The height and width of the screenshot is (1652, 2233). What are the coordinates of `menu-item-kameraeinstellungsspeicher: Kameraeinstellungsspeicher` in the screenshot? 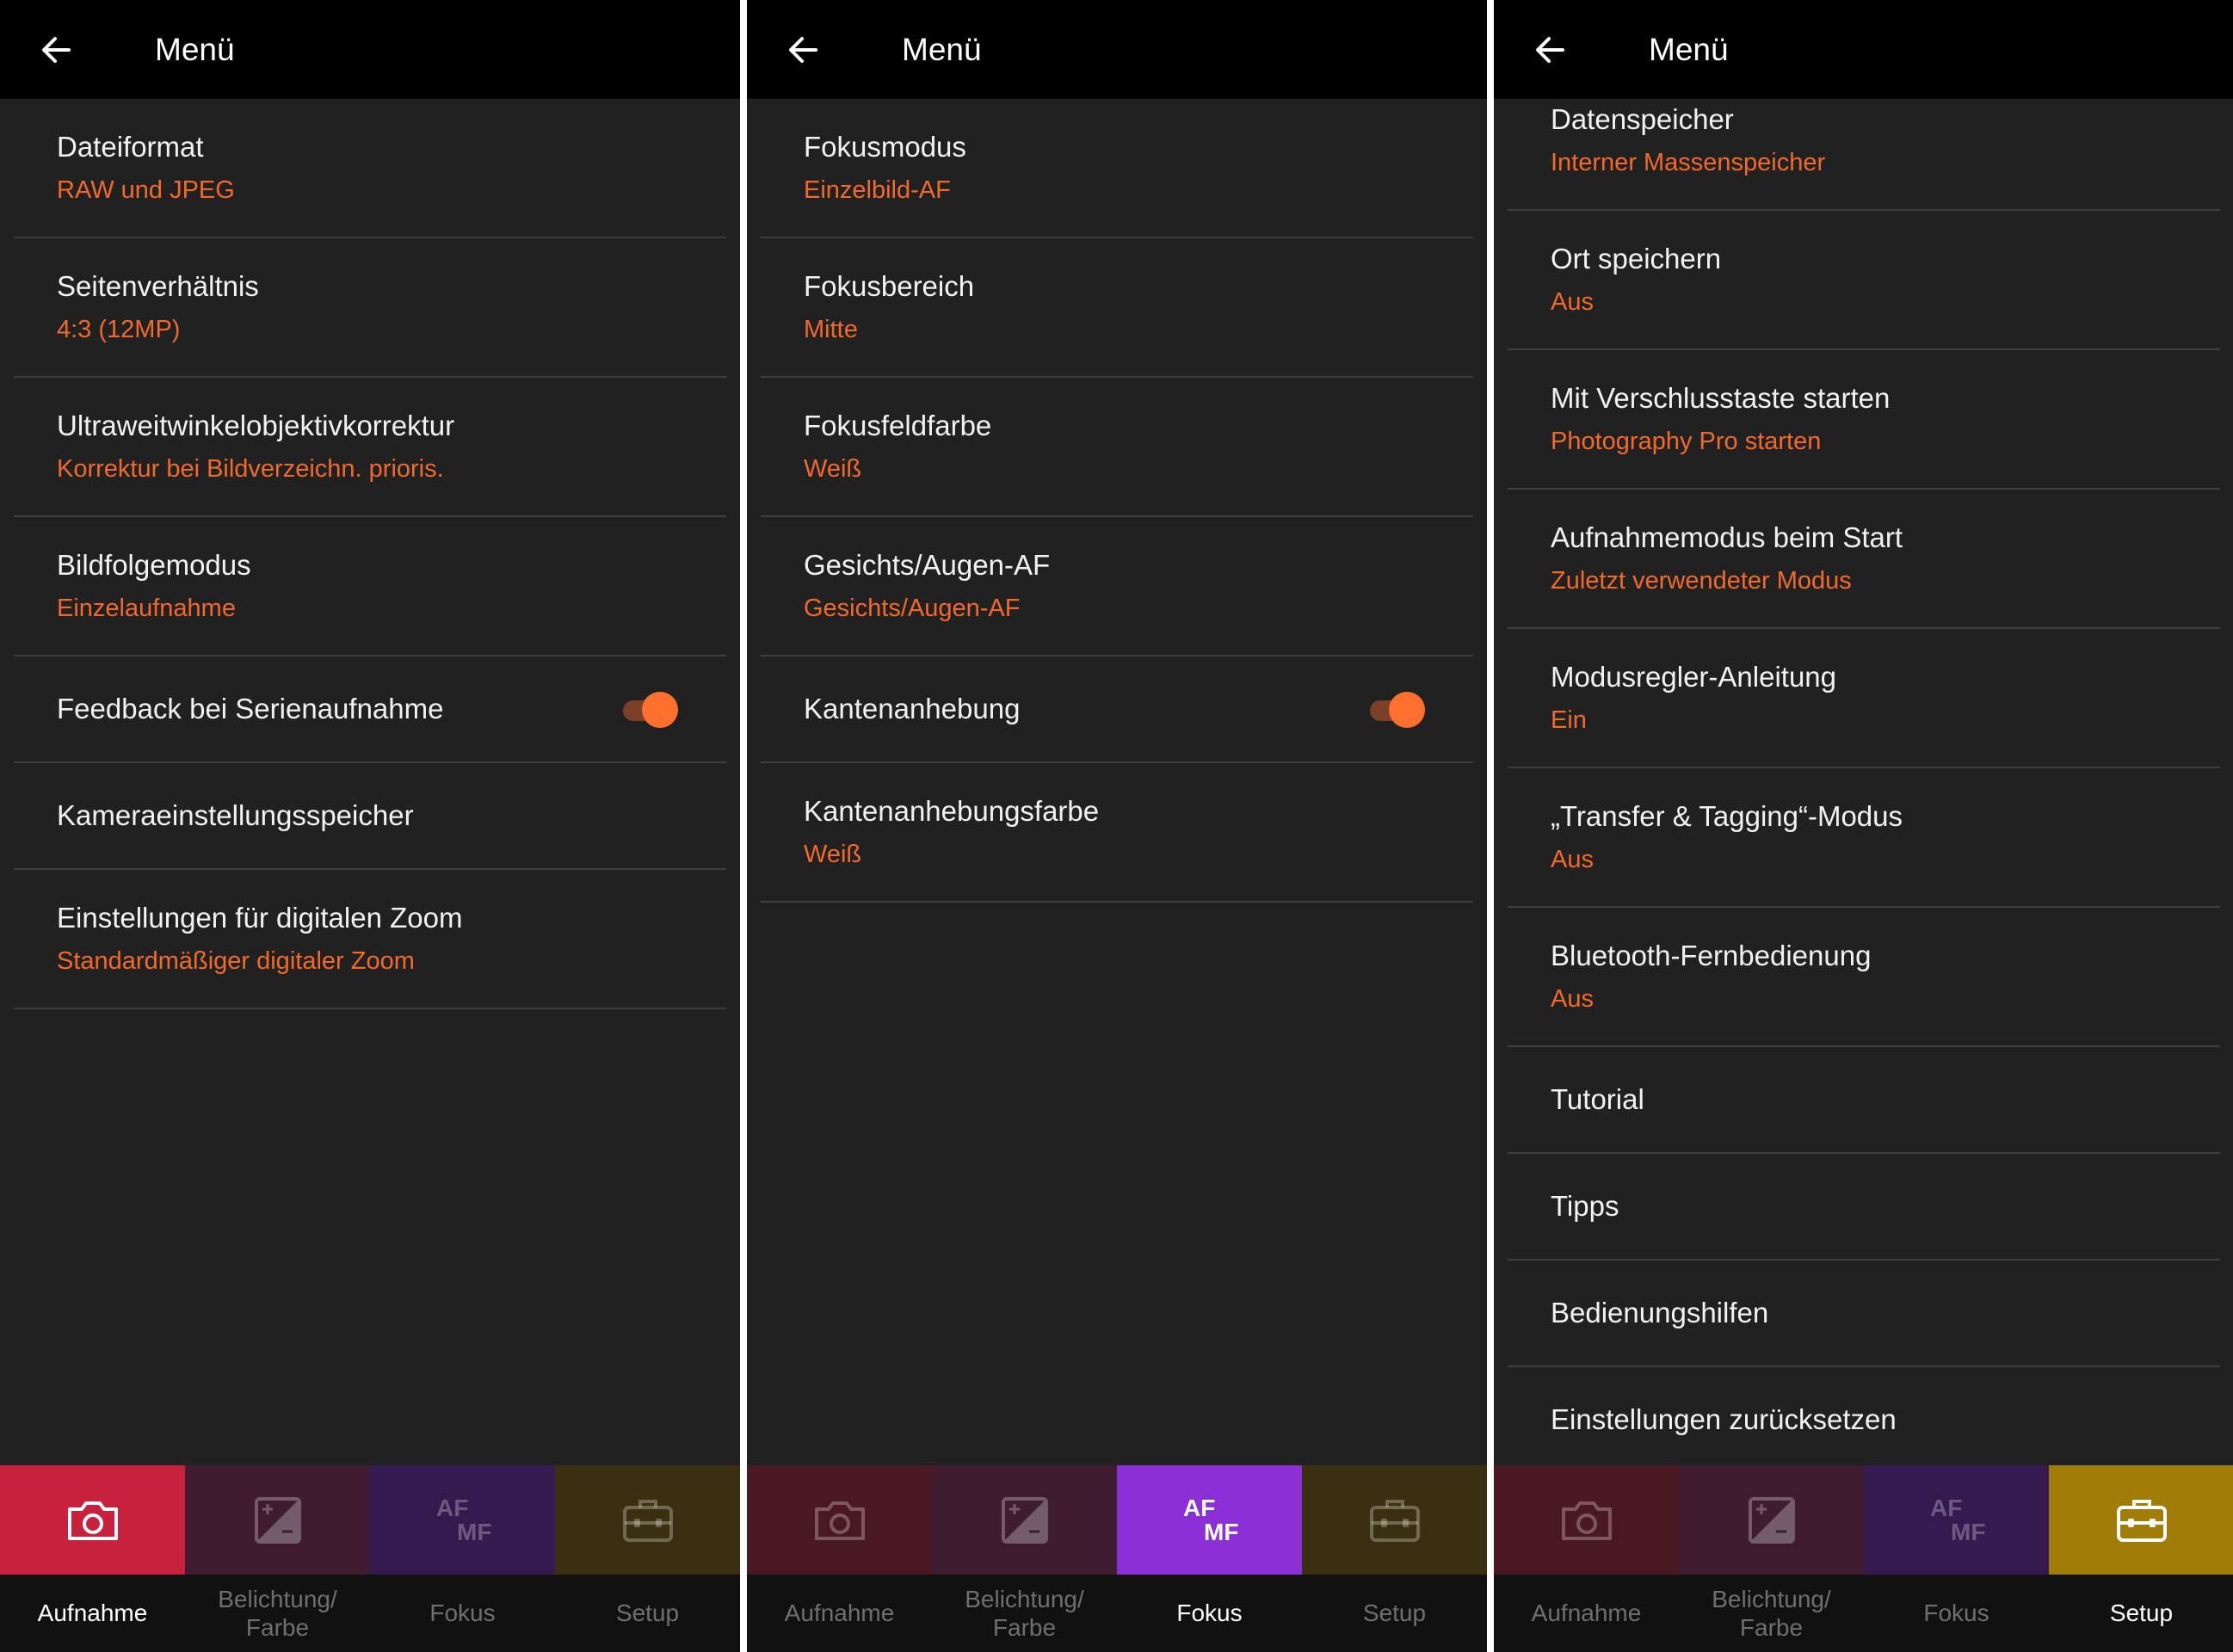 It's located at (370, 816).